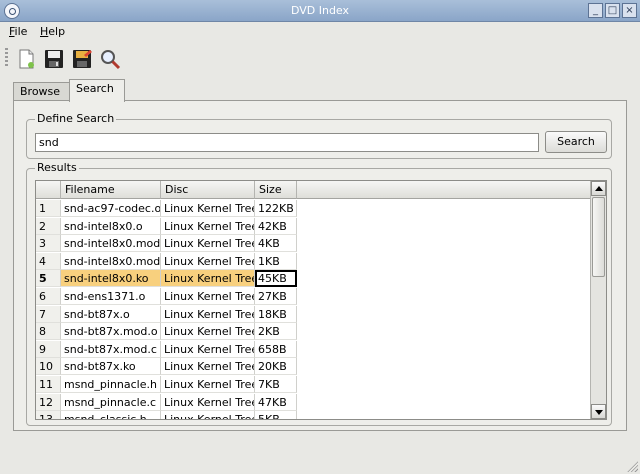 The image size is (640, 474). Describe the element at coordinates (276, 332) in the screenshot. I see `cell-size: 2KB` at that location.